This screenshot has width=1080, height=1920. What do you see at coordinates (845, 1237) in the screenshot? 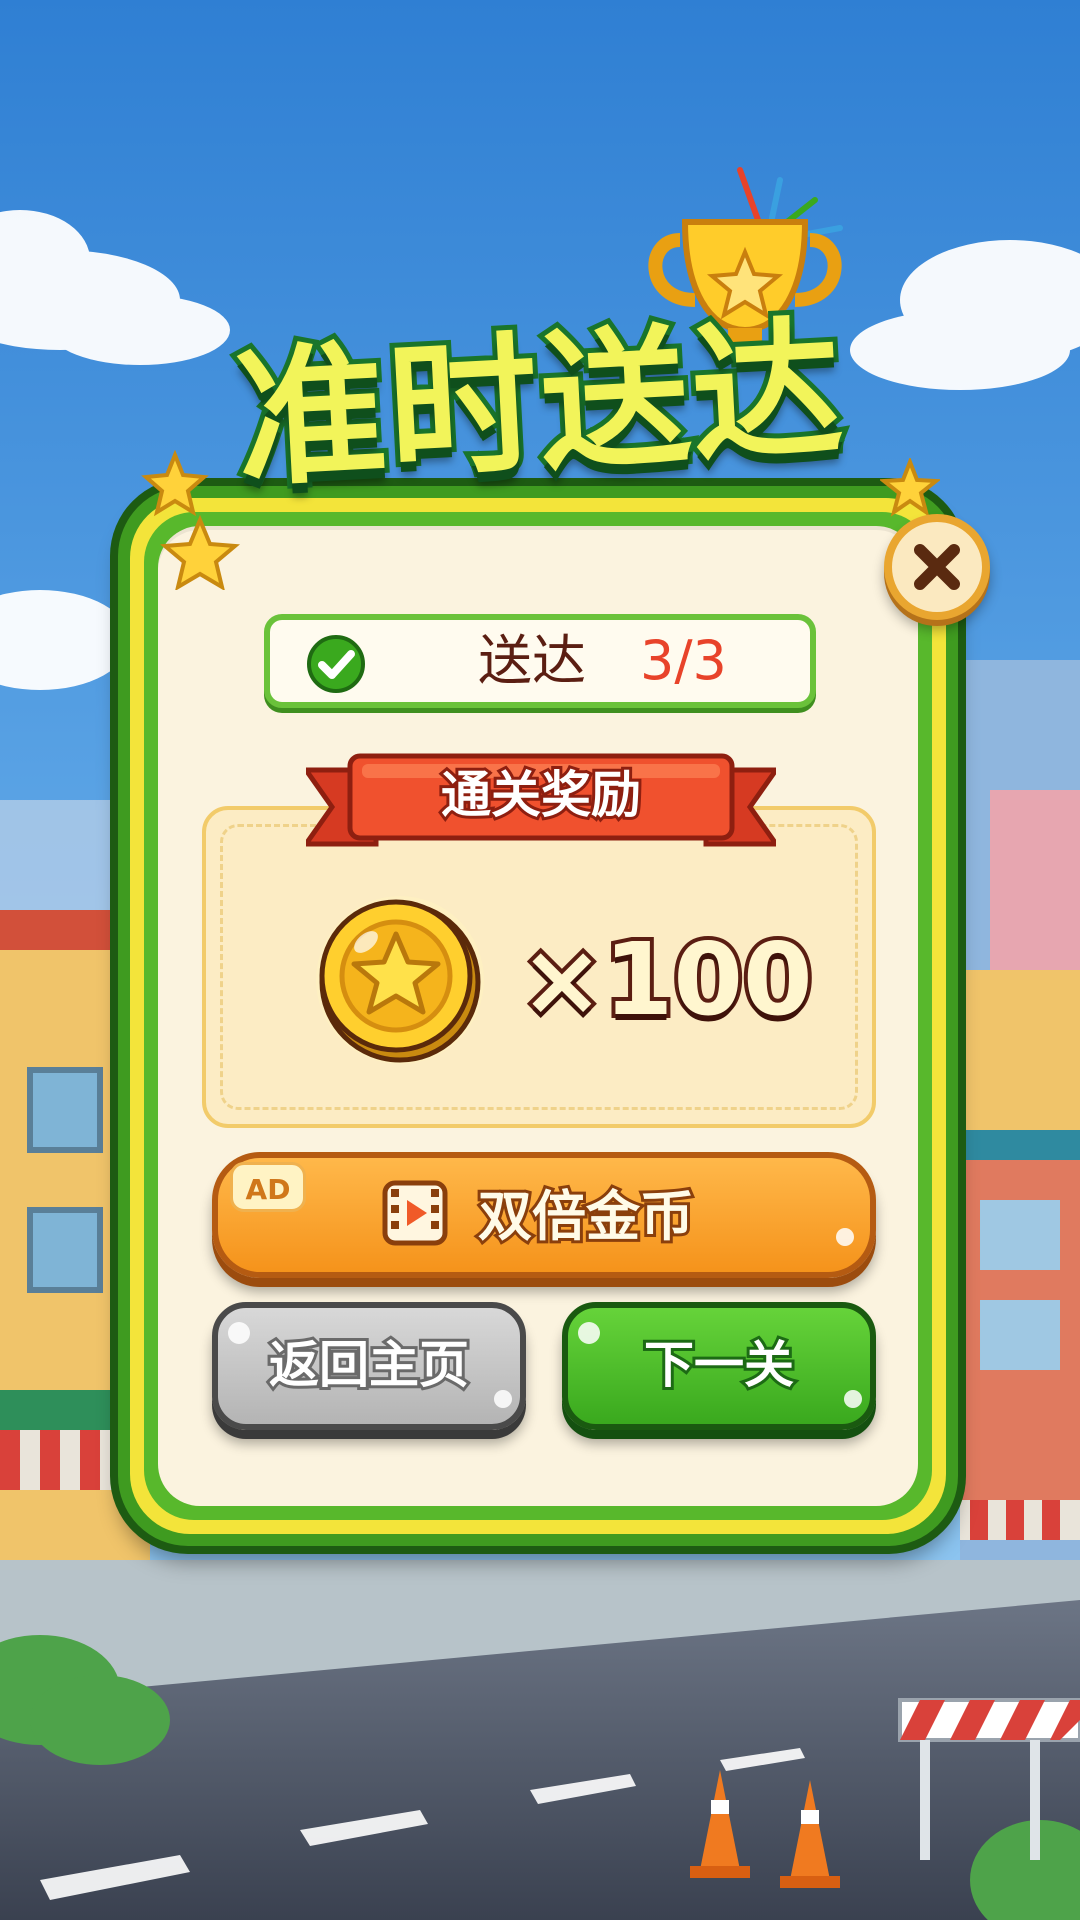
I see `button-gloss` at bounding box center [845, 1237].